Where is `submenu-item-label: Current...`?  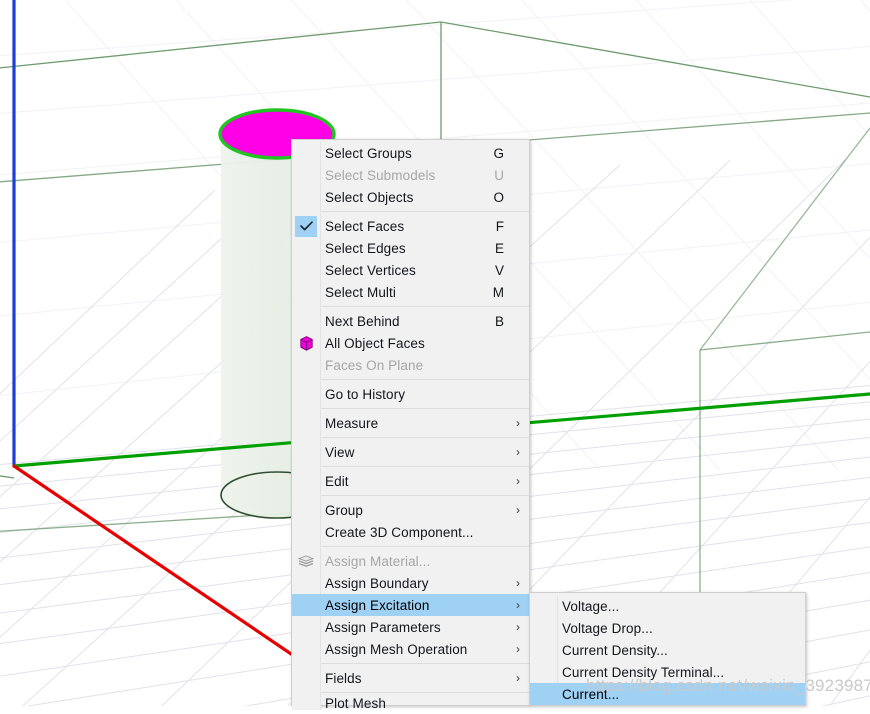 submenu-item-label: Current... is located at coordinates (591, 694).